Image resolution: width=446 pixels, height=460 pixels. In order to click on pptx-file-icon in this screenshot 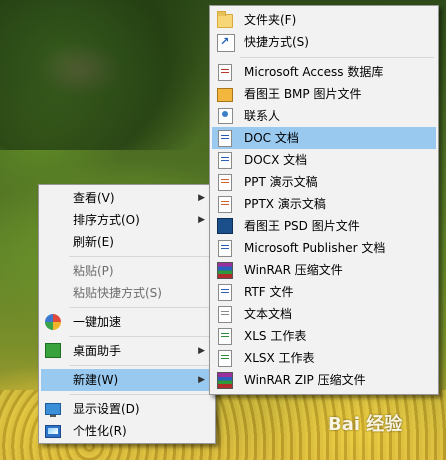, I will do `click(225, 204)`.